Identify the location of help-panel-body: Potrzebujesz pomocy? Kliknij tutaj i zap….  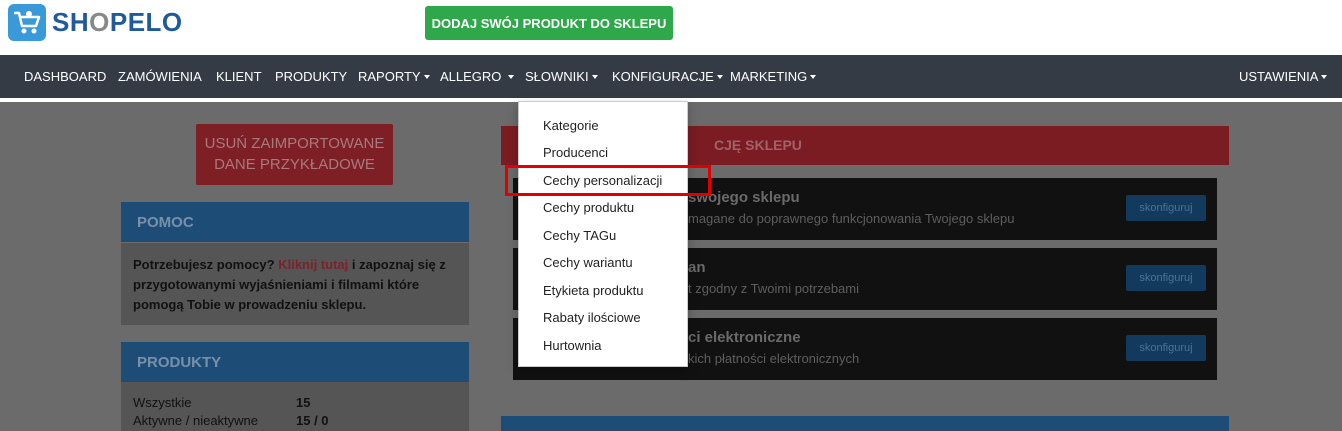
(295, 284).